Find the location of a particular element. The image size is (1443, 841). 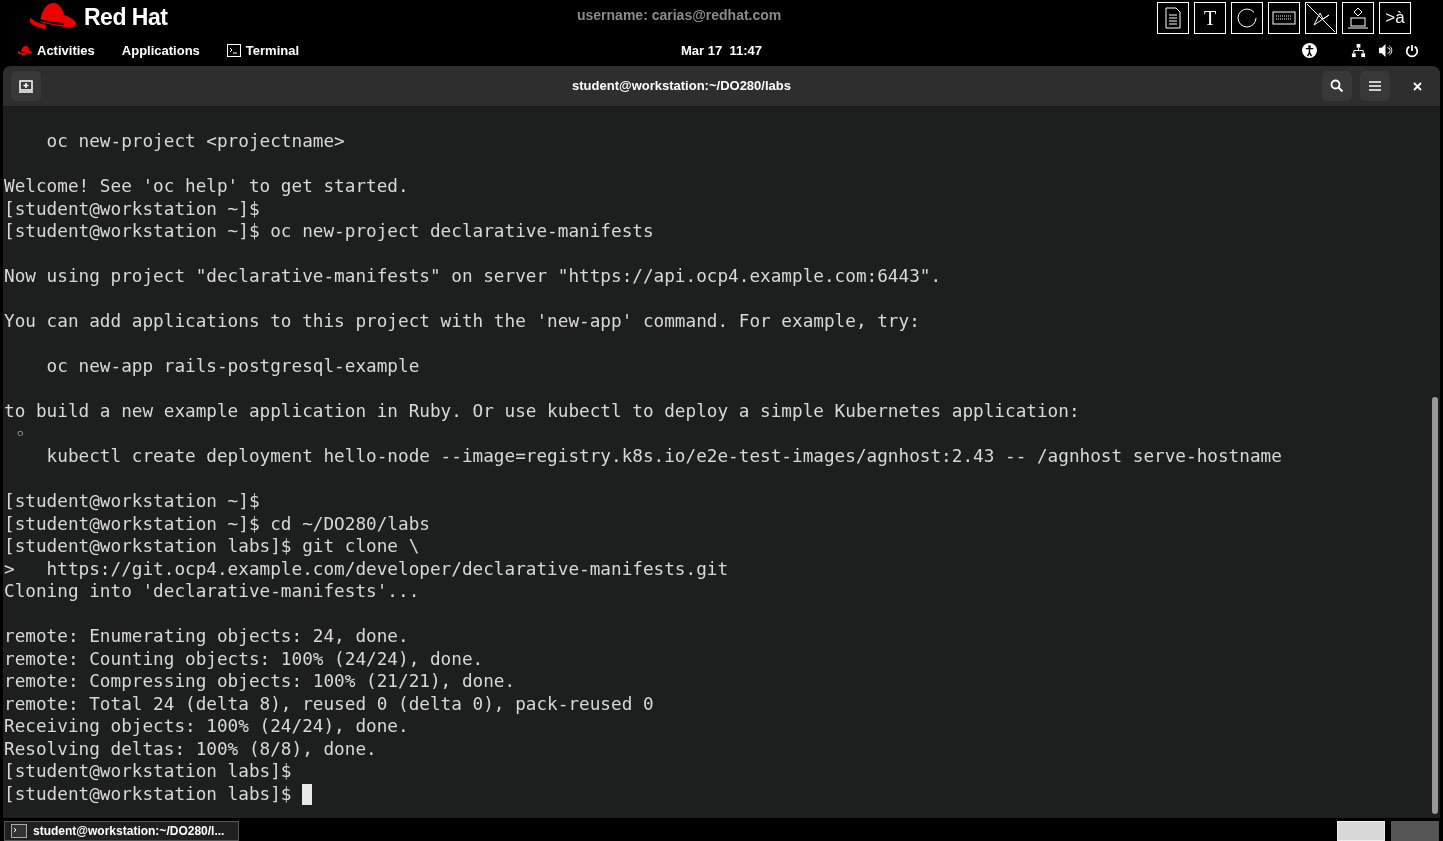

search-button is located at coordinates (1337, 86).